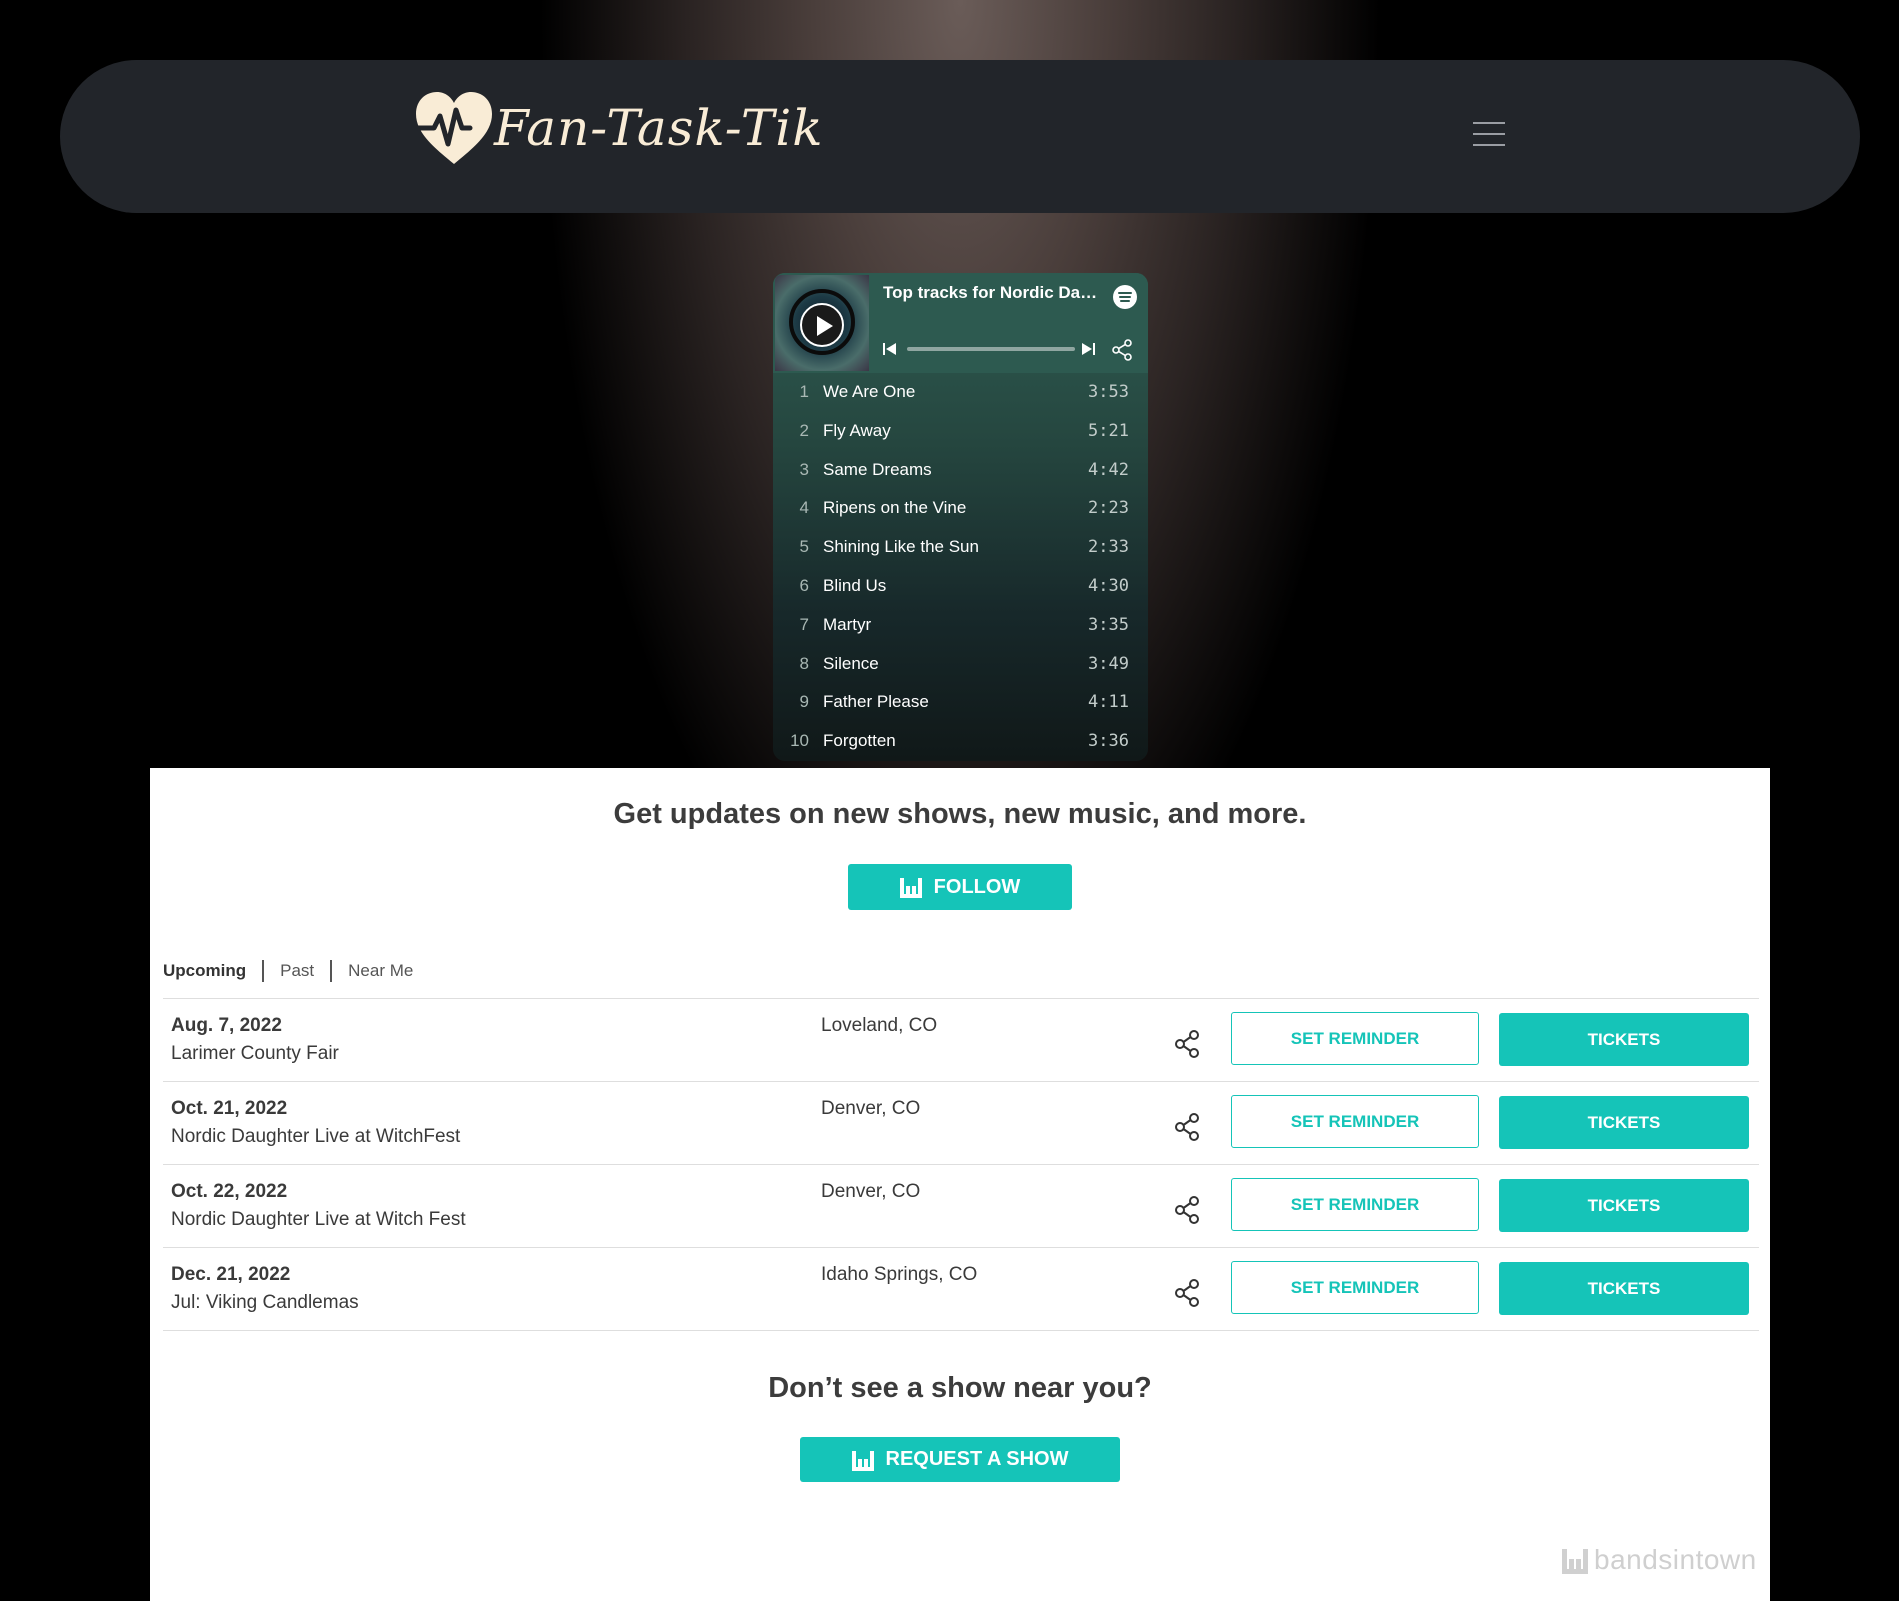 The height and width of the screenshot is (1601, 1899). I want to click on follow-button: FOLLOW, so click(960, 887).